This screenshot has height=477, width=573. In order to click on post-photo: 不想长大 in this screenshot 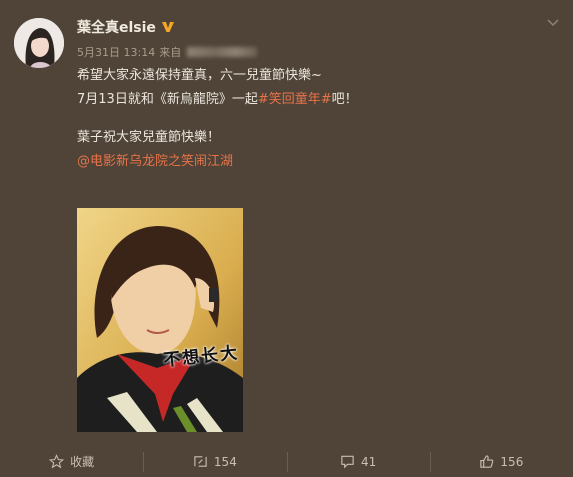, I will do `click(160, 320)`.